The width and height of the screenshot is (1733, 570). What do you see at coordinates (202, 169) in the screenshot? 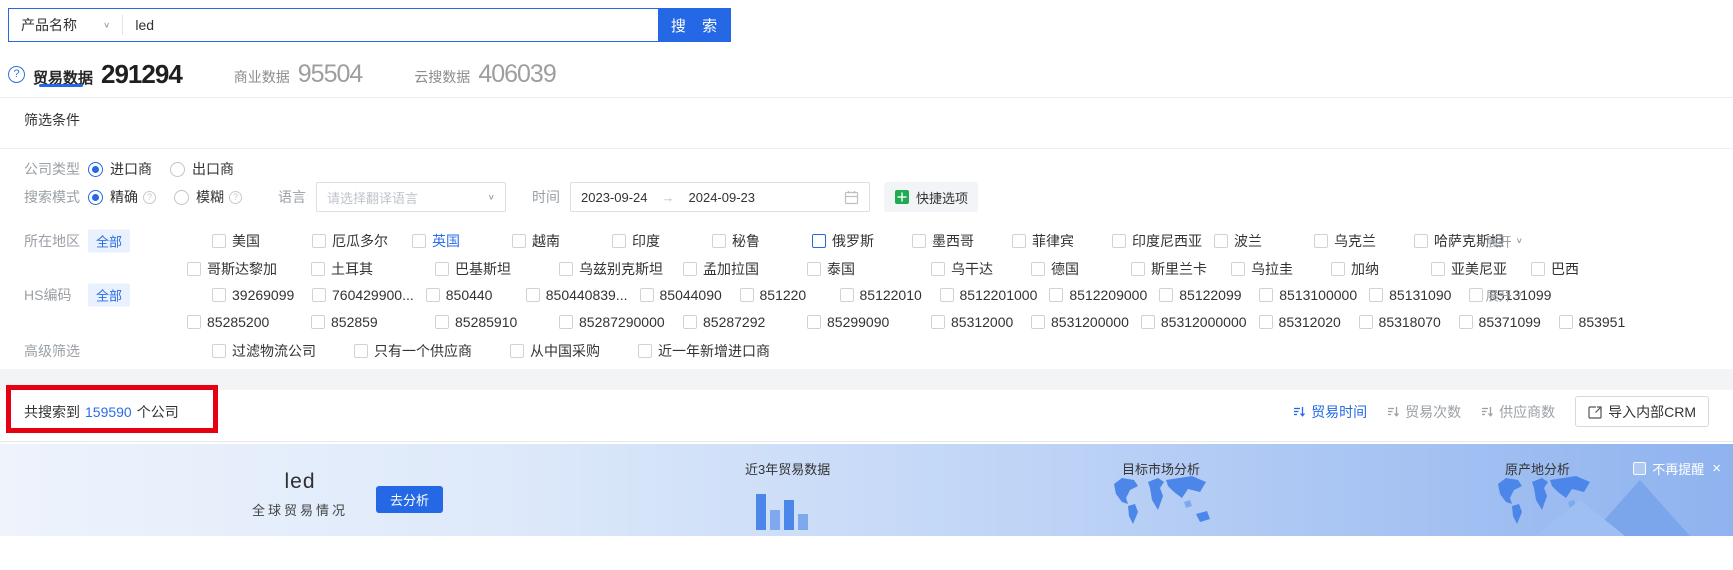
I see `radio-exporter: 出口商` at bounding box center [202, 169].